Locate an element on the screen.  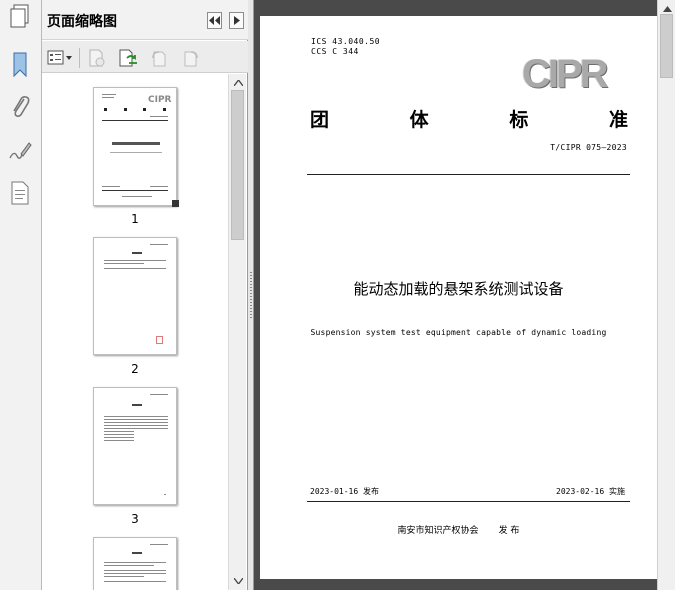
ics-code: ICS 43.040.50 is located at coordinates (346, 41).